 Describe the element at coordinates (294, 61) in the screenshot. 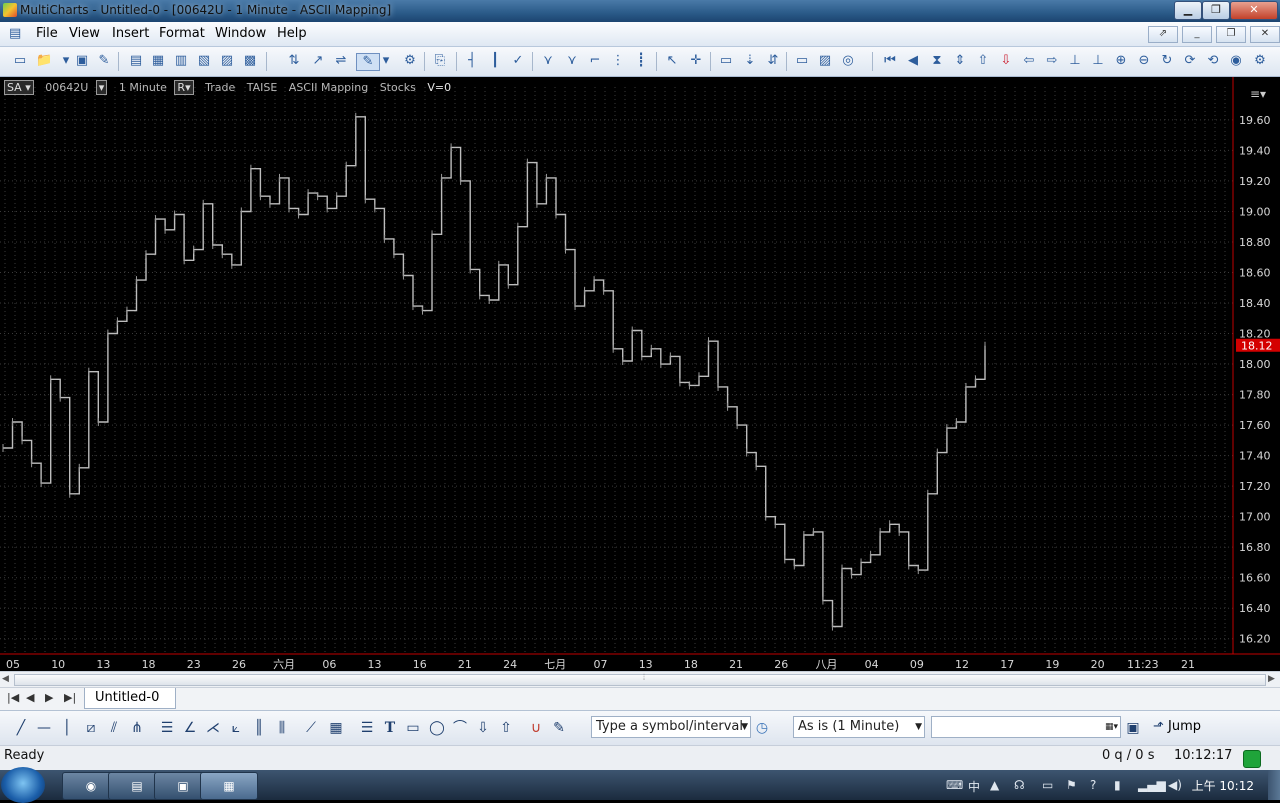

I see `insert-study-icon: ⇅` at that location.